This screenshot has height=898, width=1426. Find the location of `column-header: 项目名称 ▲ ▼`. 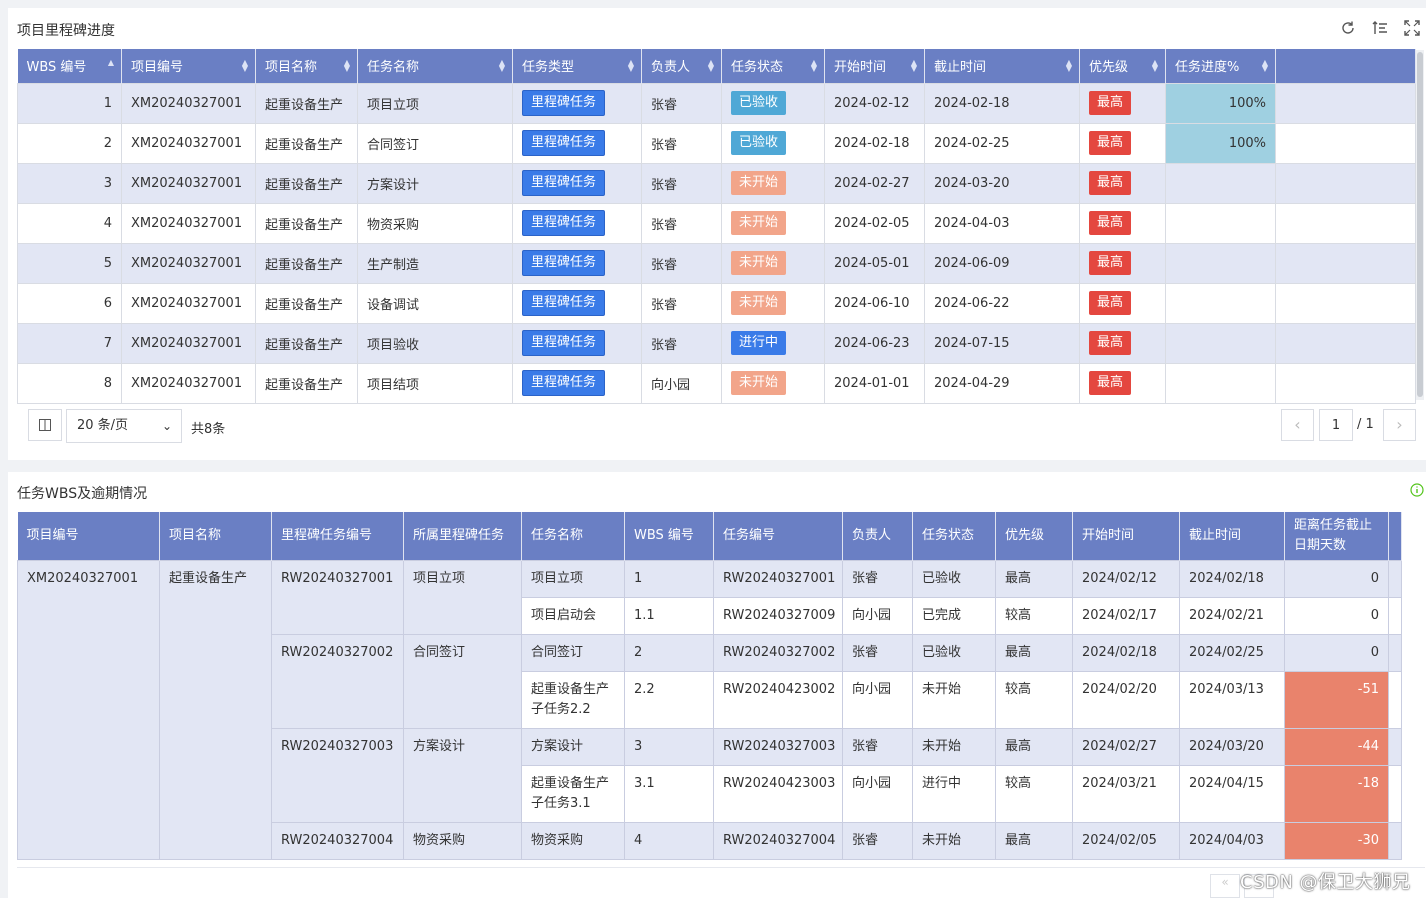

column-header: 项目名称 ▲ ▼ is located at coordinates (306, 66).